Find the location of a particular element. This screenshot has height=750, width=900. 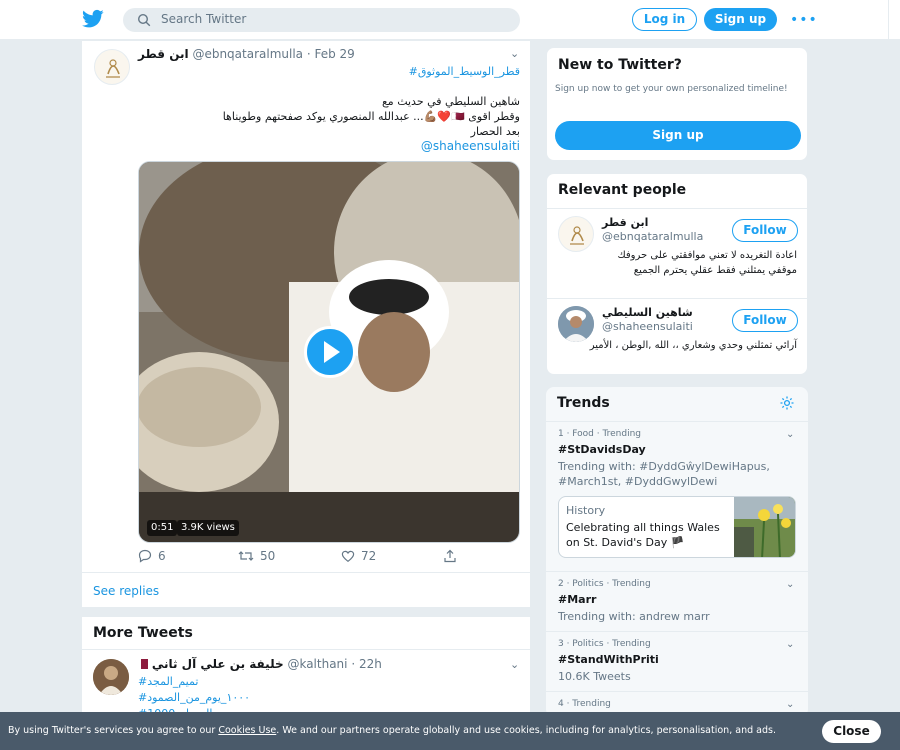

search-placeholder: Search Twitter is located at coordinates (204, 19).